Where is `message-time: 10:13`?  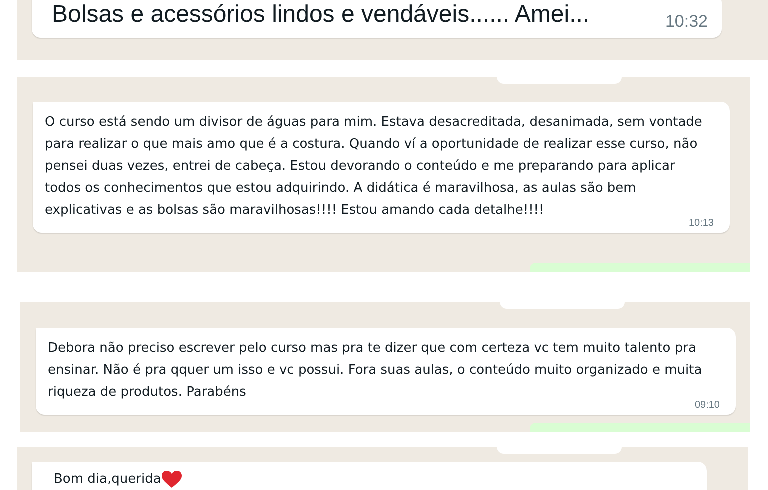 message-time: 10:13 is located at coordinates (701, 223).